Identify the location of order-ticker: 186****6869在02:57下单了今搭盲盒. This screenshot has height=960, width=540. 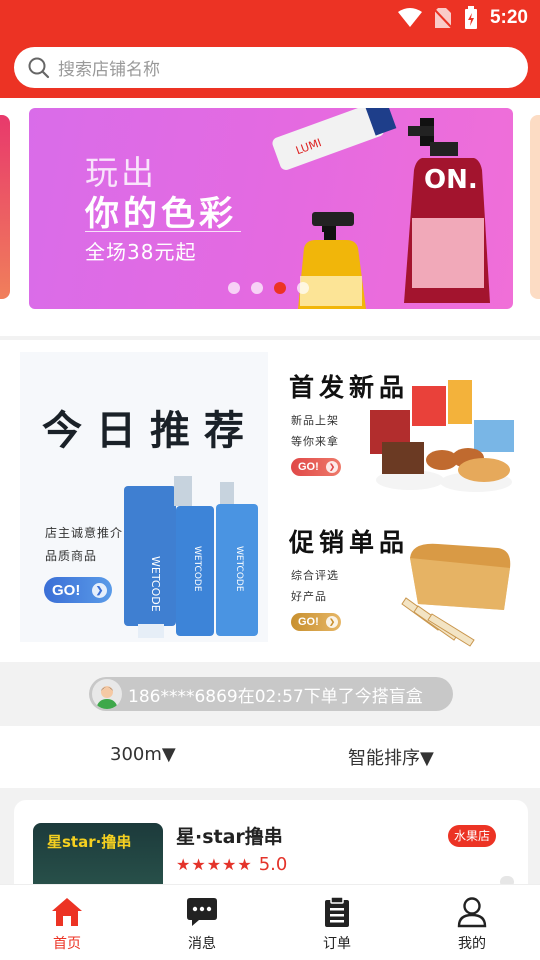
(271, 694).